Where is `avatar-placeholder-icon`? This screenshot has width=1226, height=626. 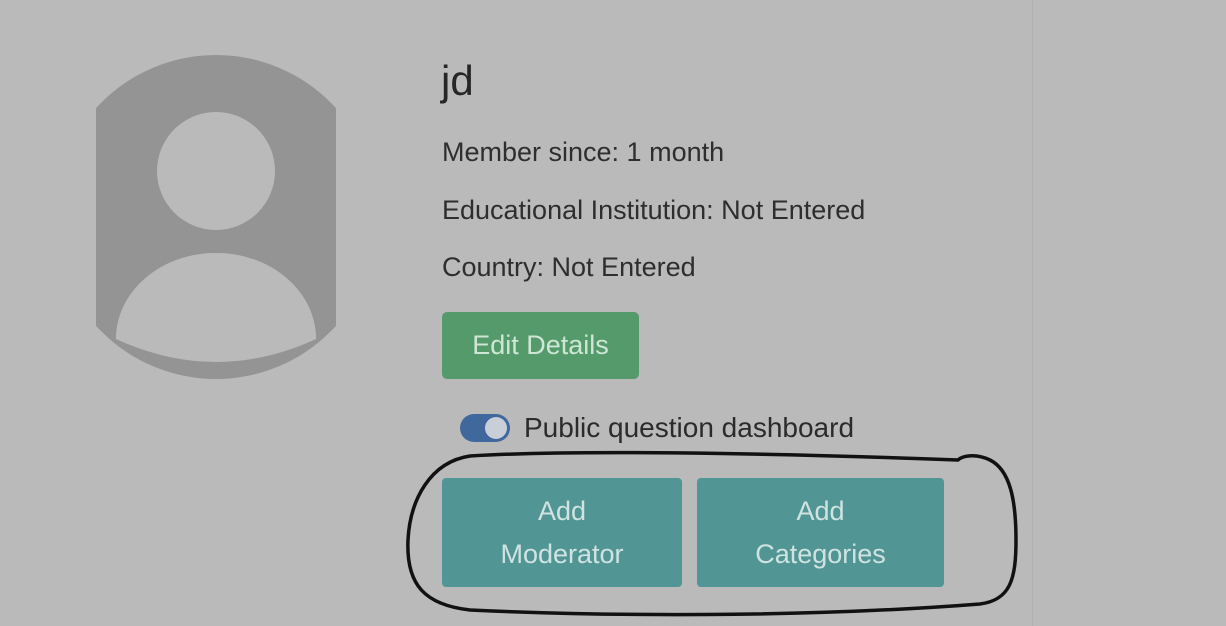 avatar-placeholder-icon is located at coordinates (216, 217).